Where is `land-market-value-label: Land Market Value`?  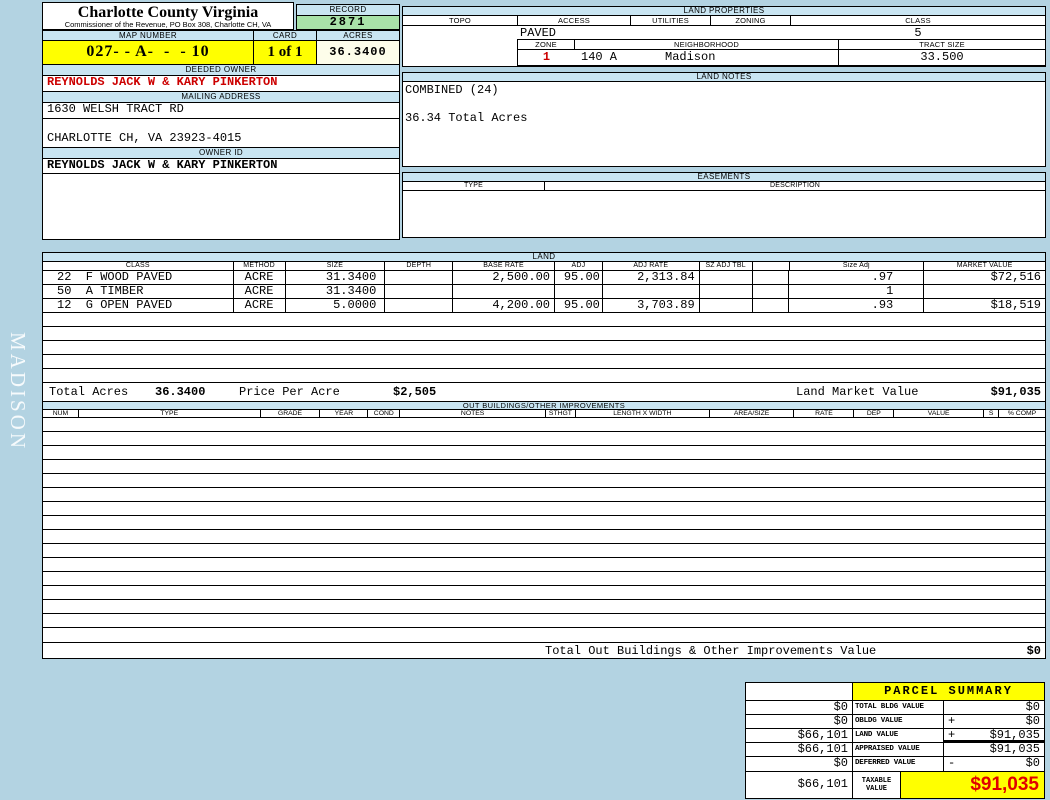 land-market-value-label: Land Market Value is located at coordinates (857, 392).